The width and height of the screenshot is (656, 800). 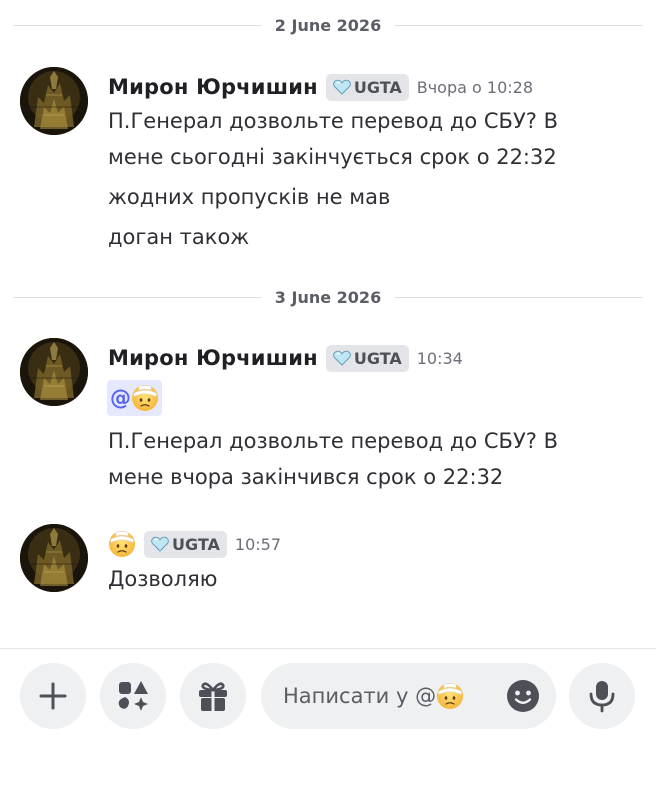 I want to click on apps-icon, so click(x=133, y=696).